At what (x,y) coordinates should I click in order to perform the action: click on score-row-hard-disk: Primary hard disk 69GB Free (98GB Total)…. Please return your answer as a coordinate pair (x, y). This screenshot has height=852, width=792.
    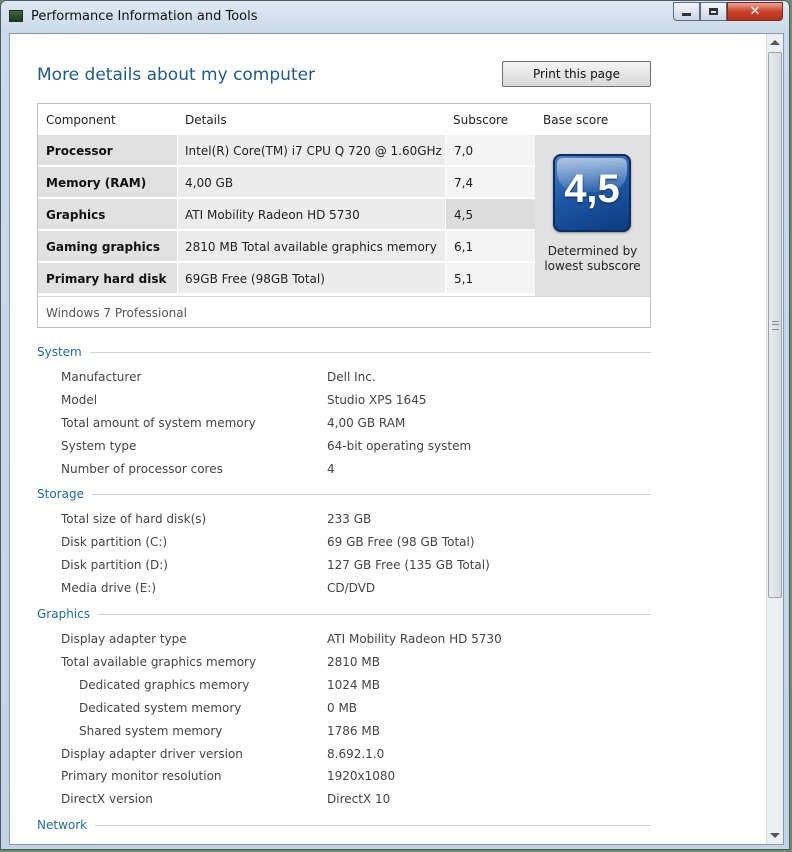
    Looking at the image, I should click on (287, 278).